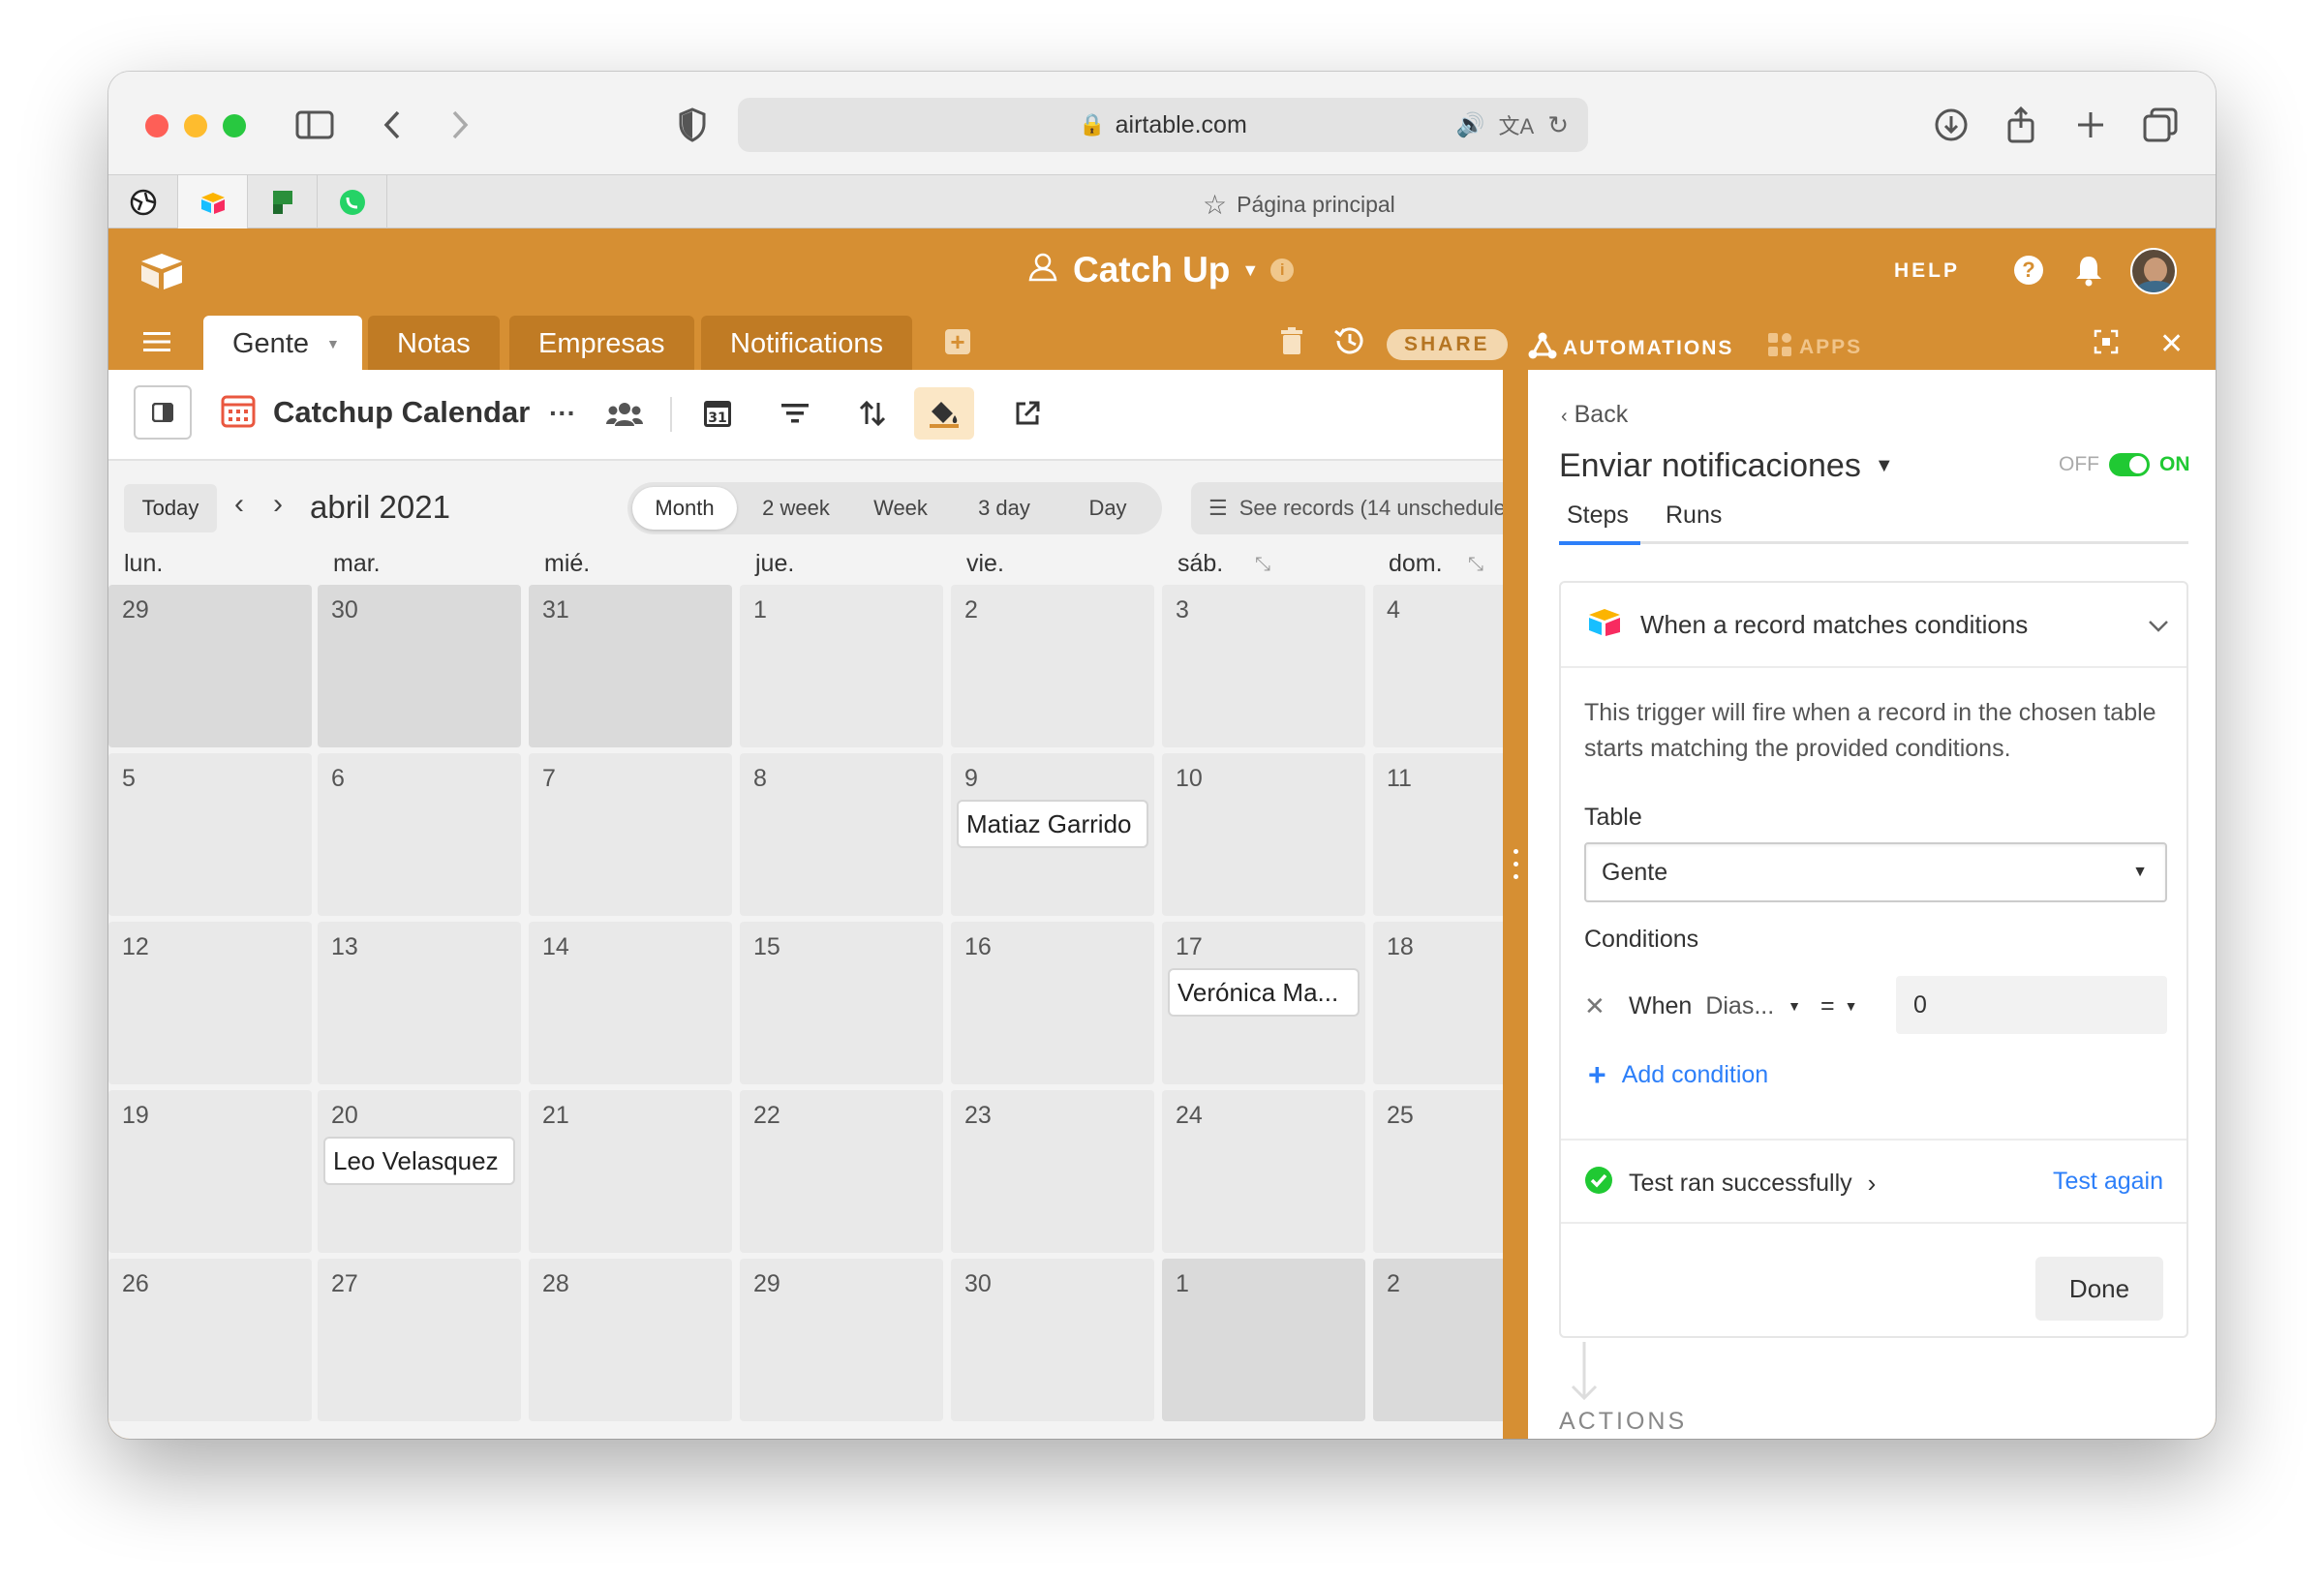 The image size is (2324, 1582). I want to click on calendar-day-cell: 20 Leo Velasquez, so click(420, 1171).